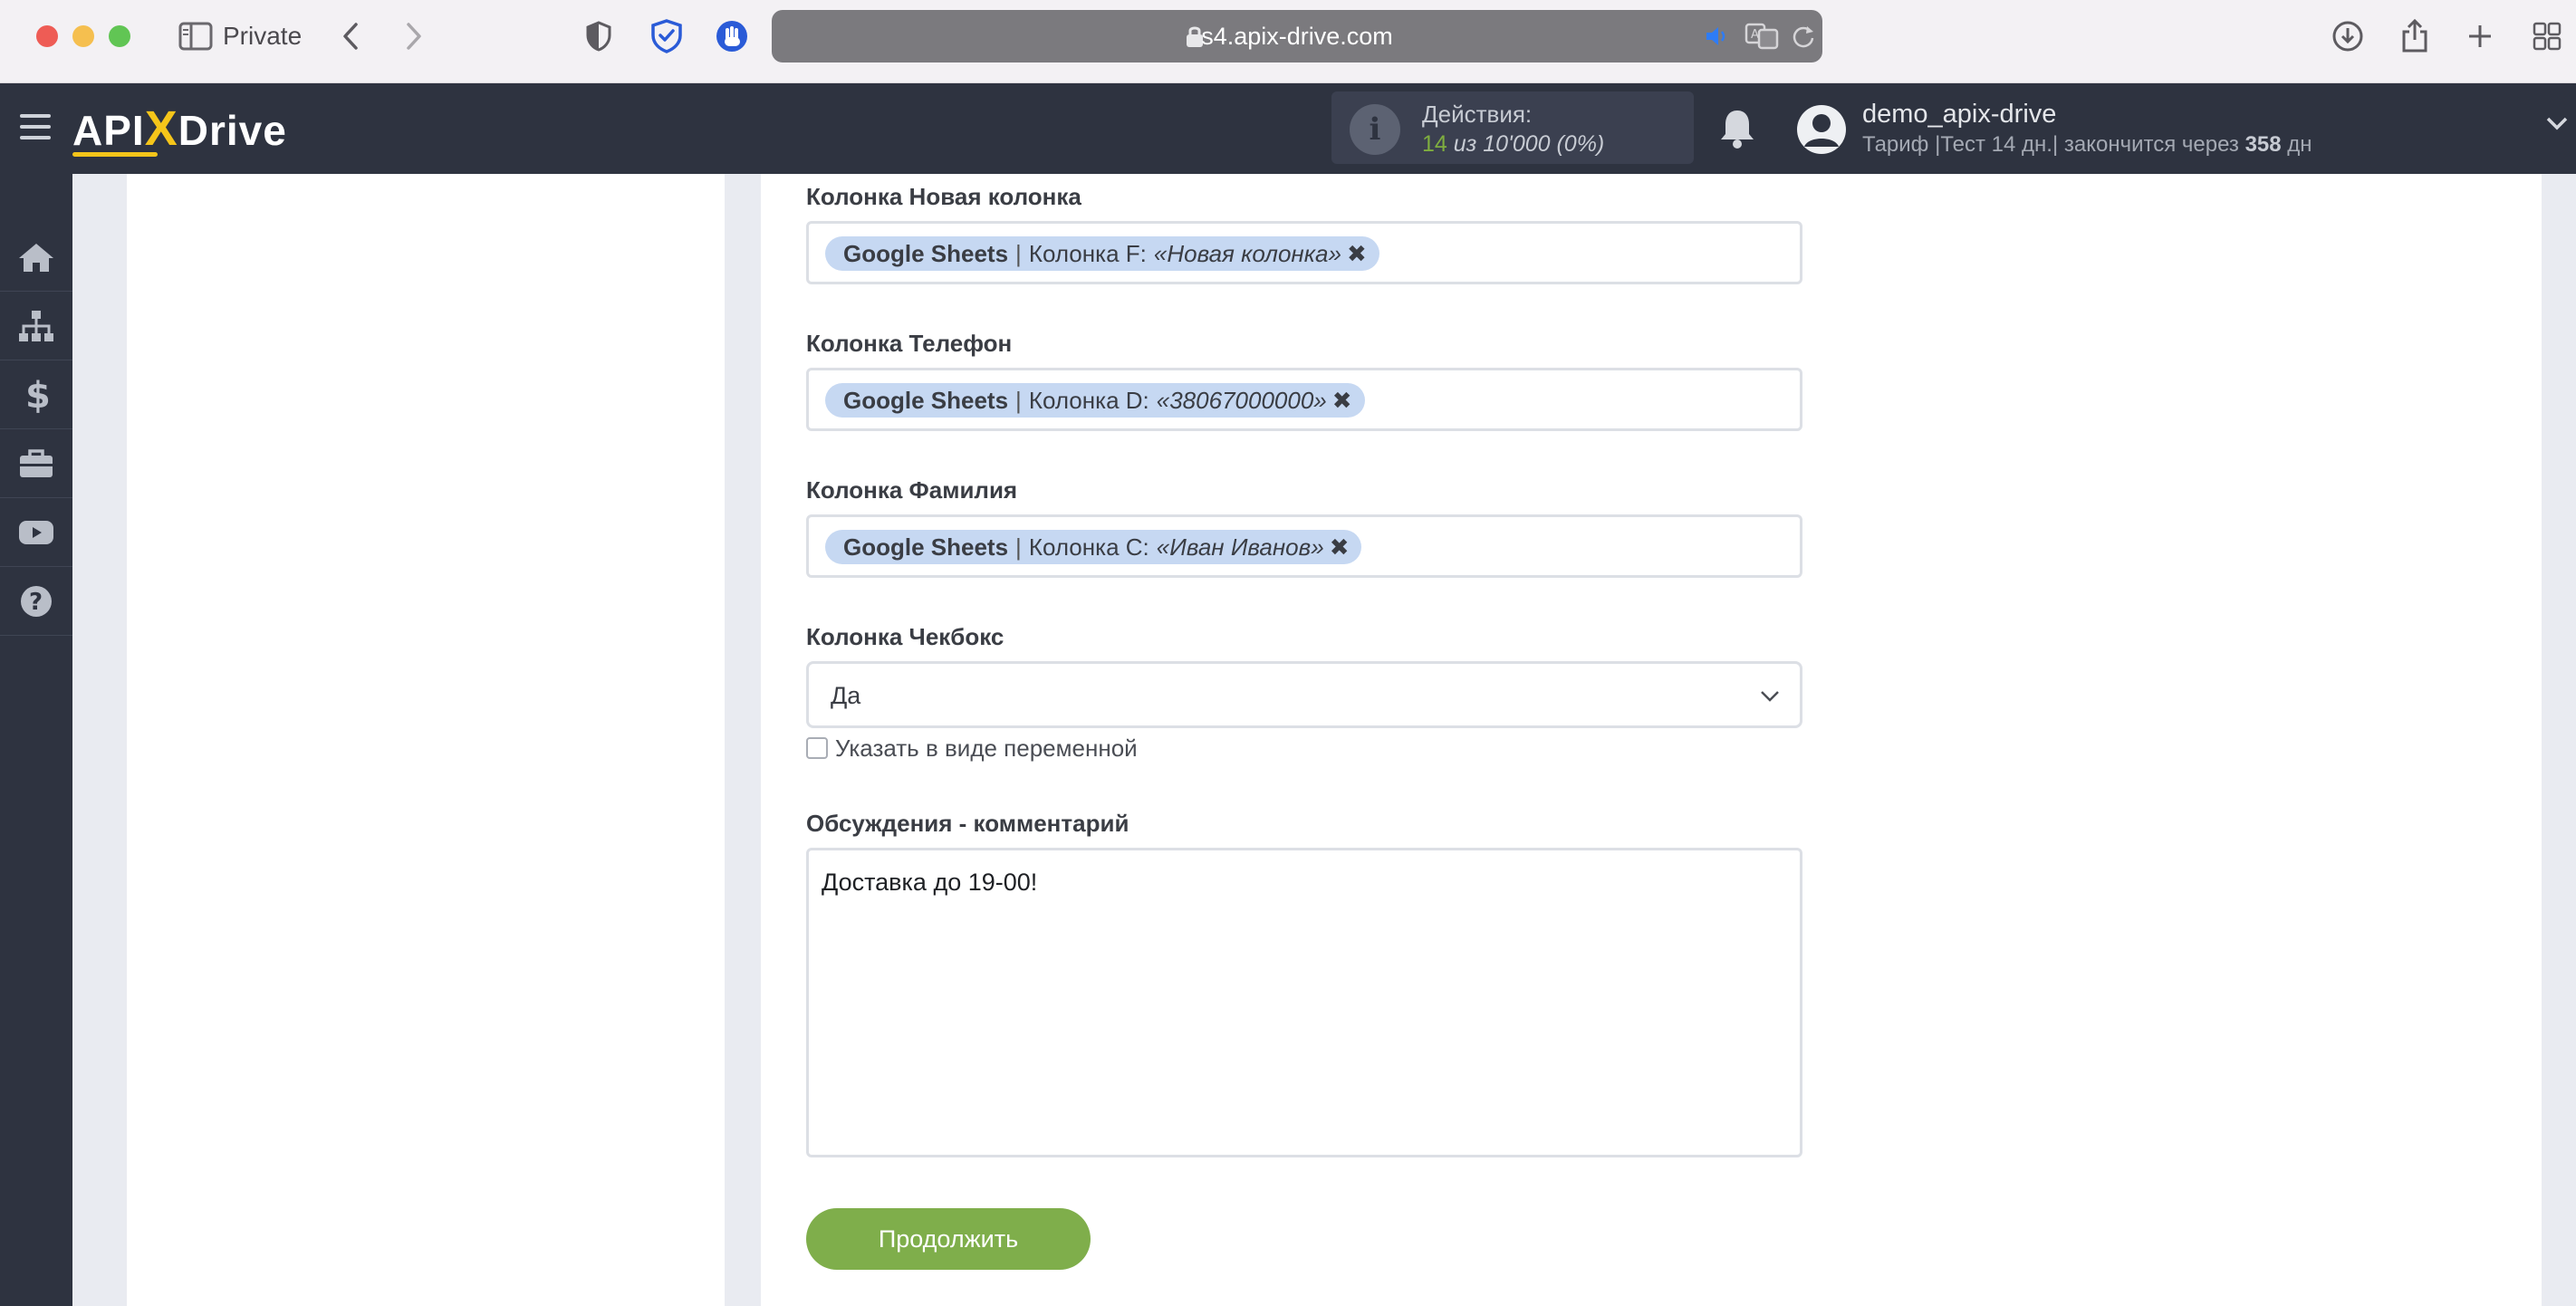 Image resolution: width=2576 pixels, height=1306 pixels. What do you see at coordinates (414, 36) in the screenshot?
I see `forward-icon` at bounding box center [414, 36].